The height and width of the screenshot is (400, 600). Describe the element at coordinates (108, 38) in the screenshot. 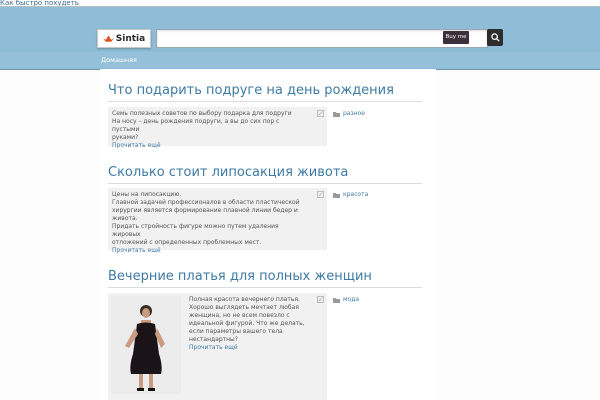

I see `flame-crown-icon` at that location.